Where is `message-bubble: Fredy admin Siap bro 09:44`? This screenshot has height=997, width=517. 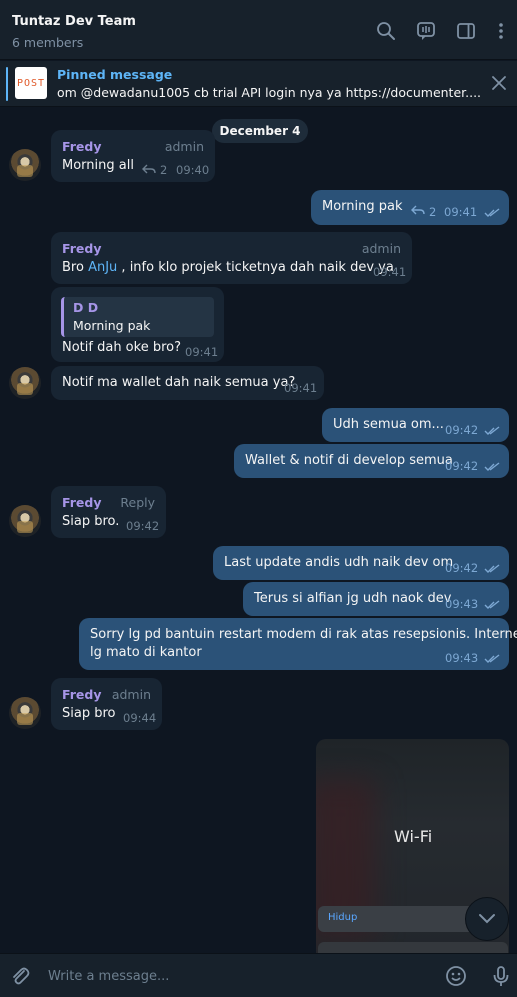 message-bubble: Fredy admin Siap bro 09:44 is located at coordinates (106, 704).